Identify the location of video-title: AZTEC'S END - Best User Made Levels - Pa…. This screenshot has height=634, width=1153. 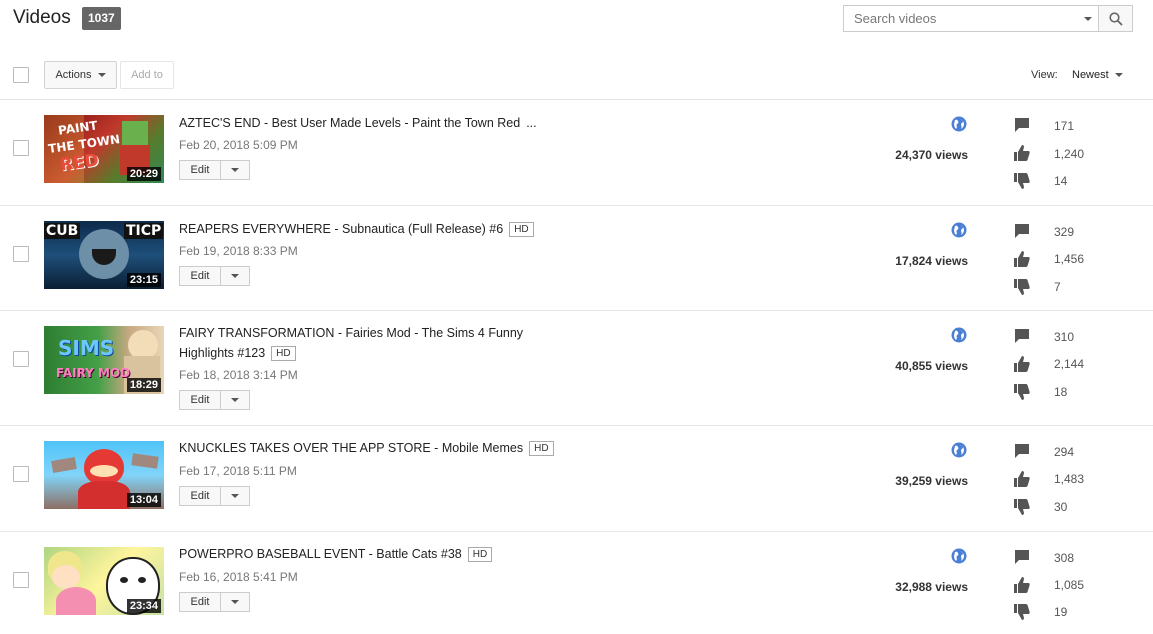
(350, 123).